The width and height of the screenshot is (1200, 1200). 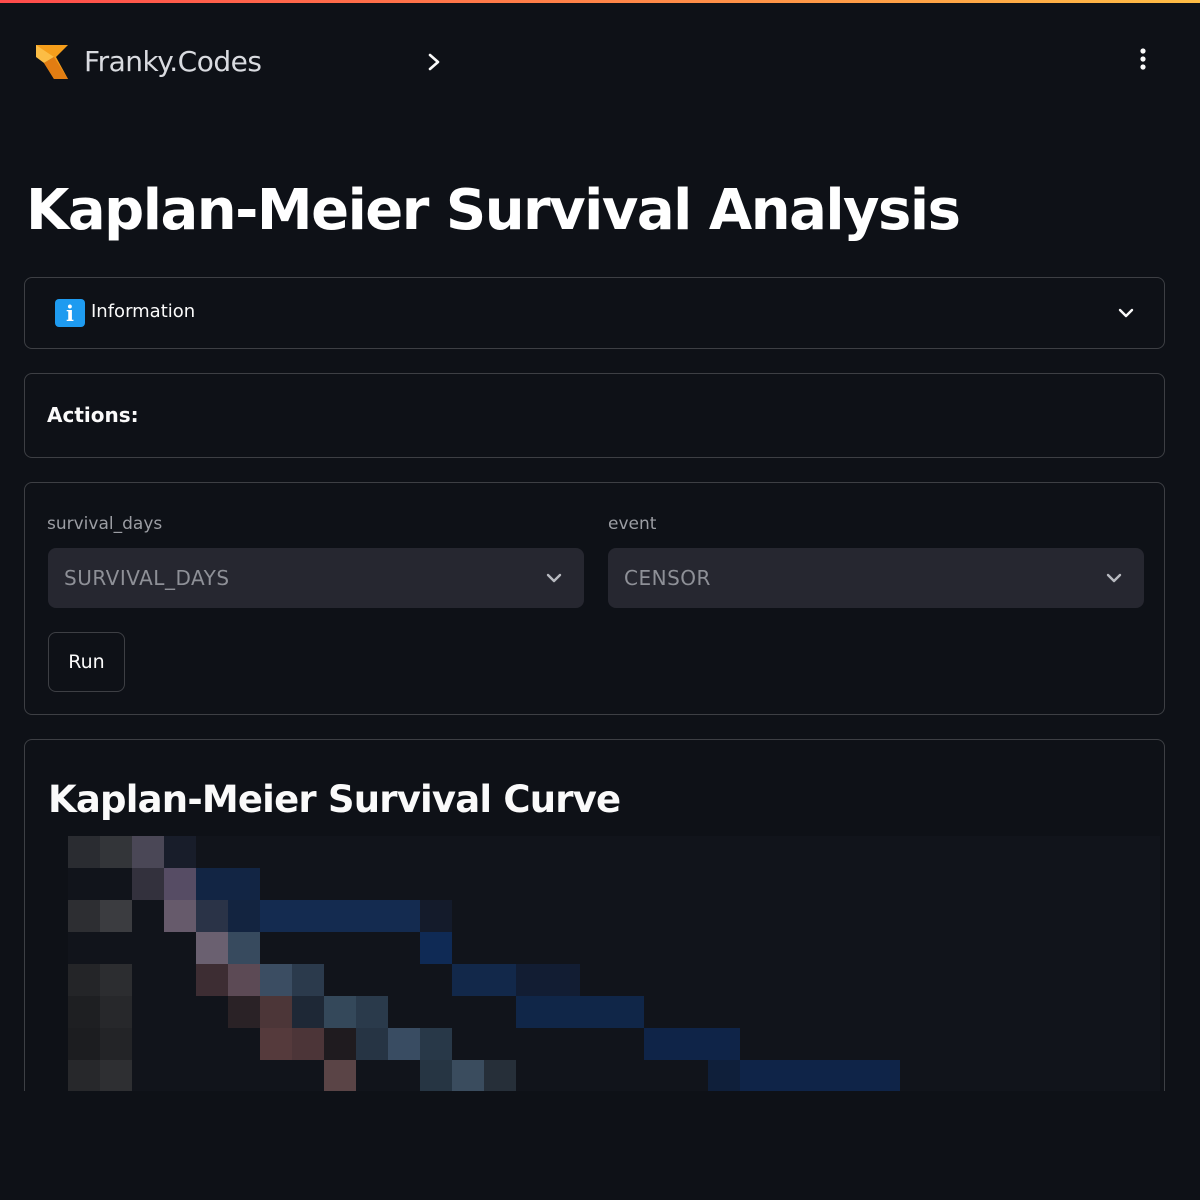 I want to click on event-label: event, so click(x=632, y=524).